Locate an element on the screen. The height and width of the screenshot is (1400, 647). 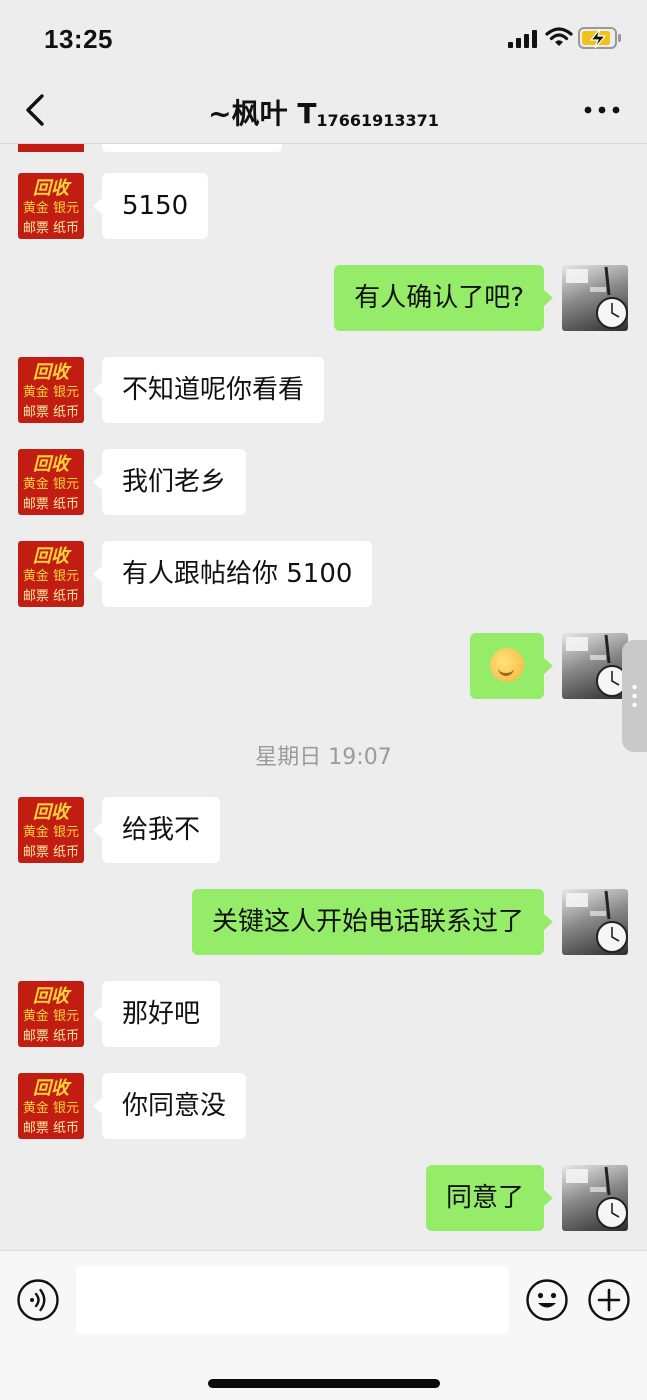
home-indicator is located at coordinates (324, 1383).